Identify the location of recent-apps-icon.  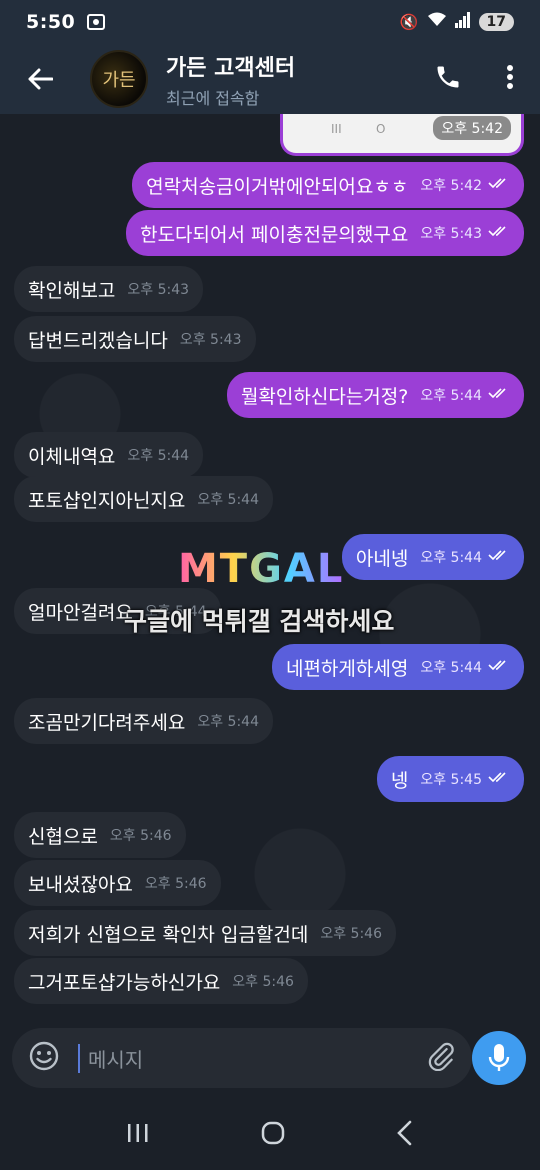
(137, 1133).